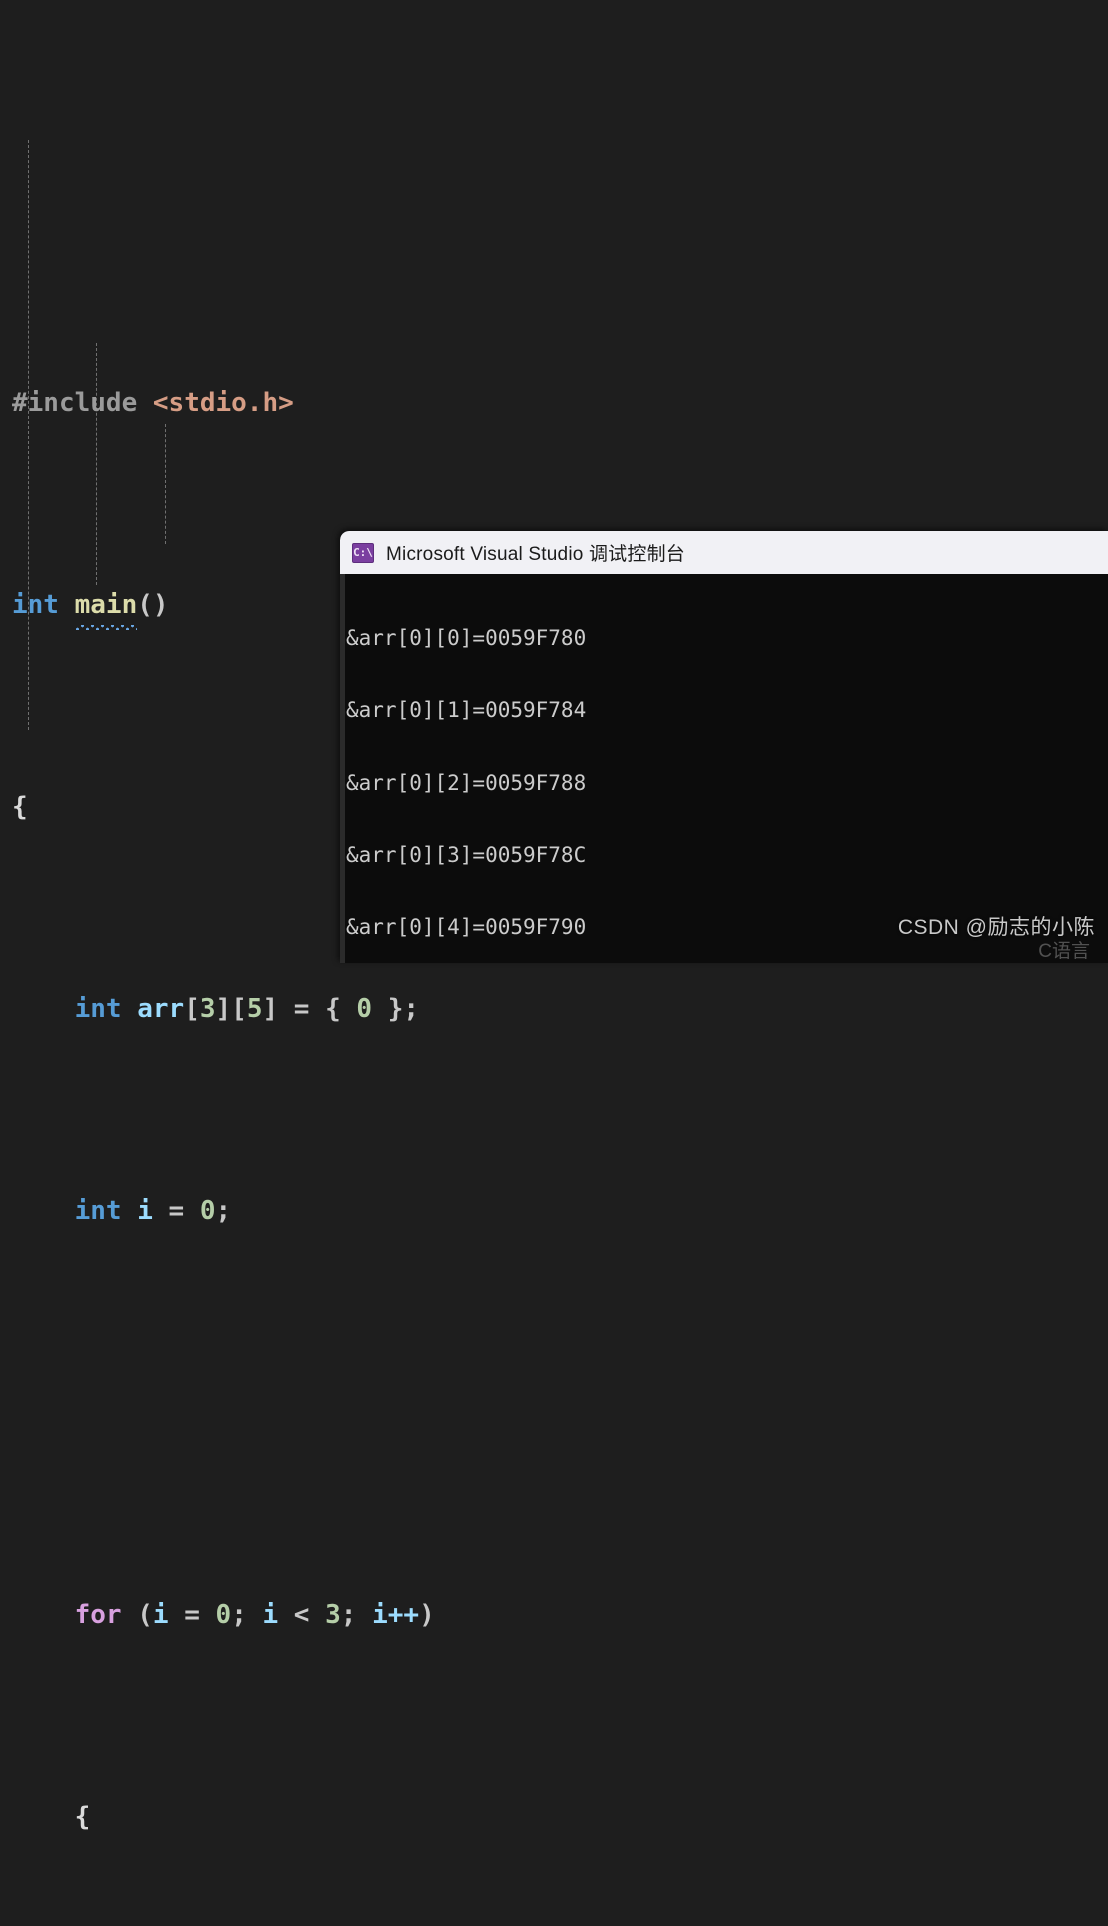 The image size is (1108, 1926). Describe the element at coordinates (554, 1211) in the screenshot. I see `code-line-5: int i = 0;` at that location.